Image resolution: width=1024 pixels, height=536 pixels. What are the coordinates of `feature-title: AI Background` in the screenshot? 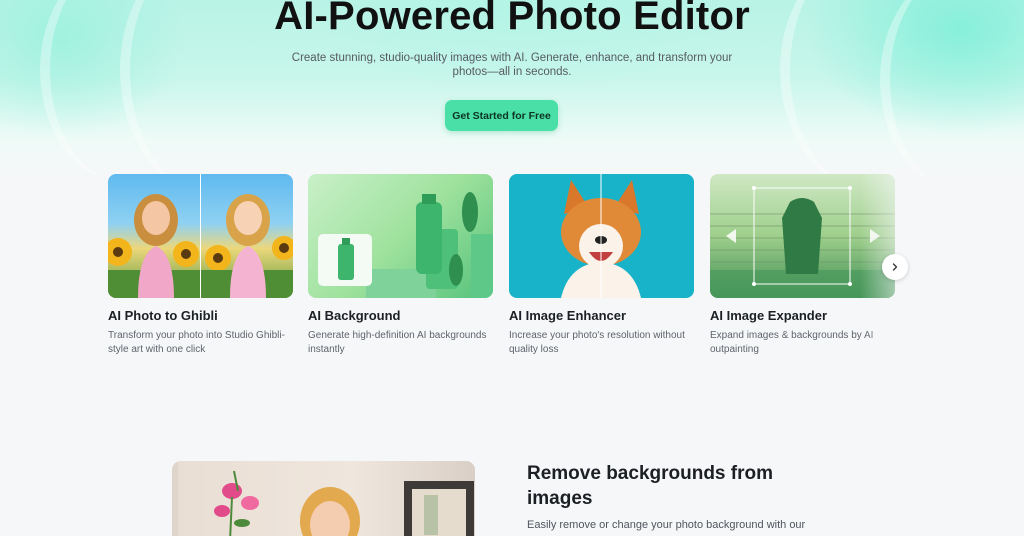 It's located at (354, 315).